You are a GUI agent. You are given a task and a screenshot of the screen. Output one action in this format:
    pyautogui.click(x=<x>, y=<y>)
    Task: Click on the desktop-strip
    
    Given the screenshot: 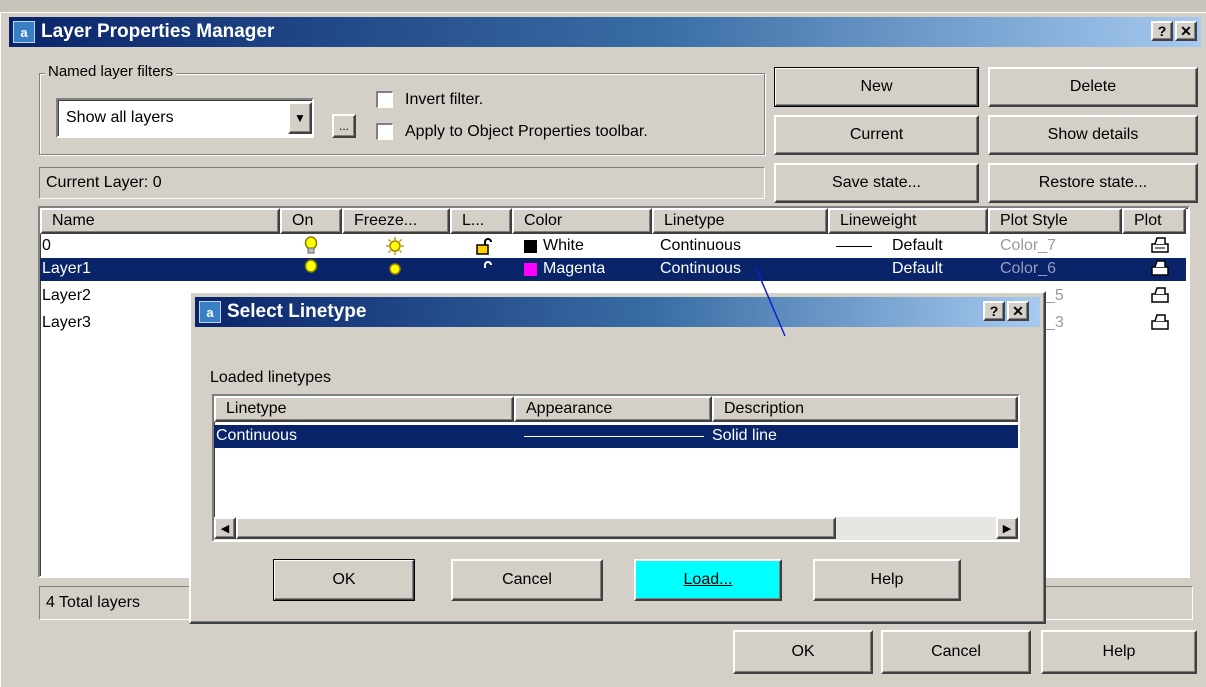 What is the action you would take?
    pyautogui.click(x=603, y=6)
    